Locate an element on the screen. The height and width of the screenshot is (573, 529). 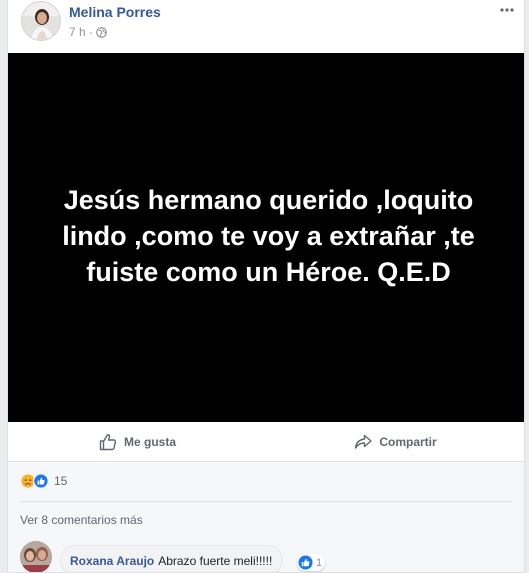
comment-like-badge: 1 is located at coordinates (311, 562).